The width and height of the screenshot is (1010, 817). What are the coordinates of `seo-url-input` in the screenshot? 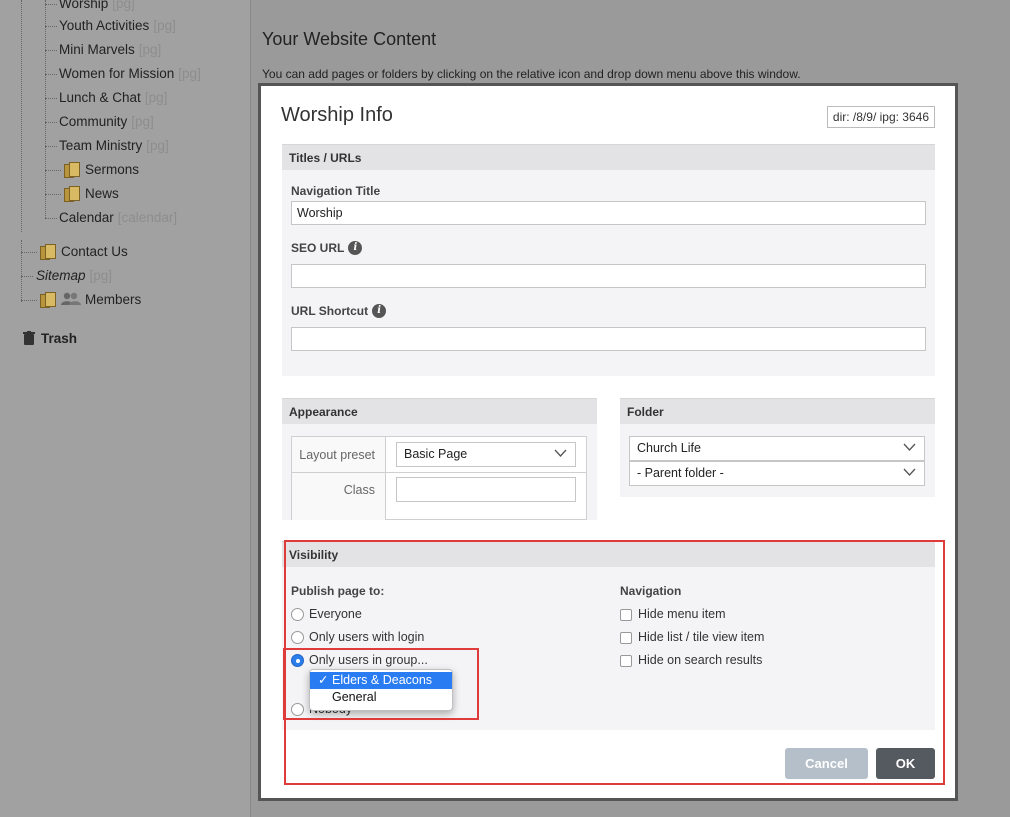 It's located at (608, 276).